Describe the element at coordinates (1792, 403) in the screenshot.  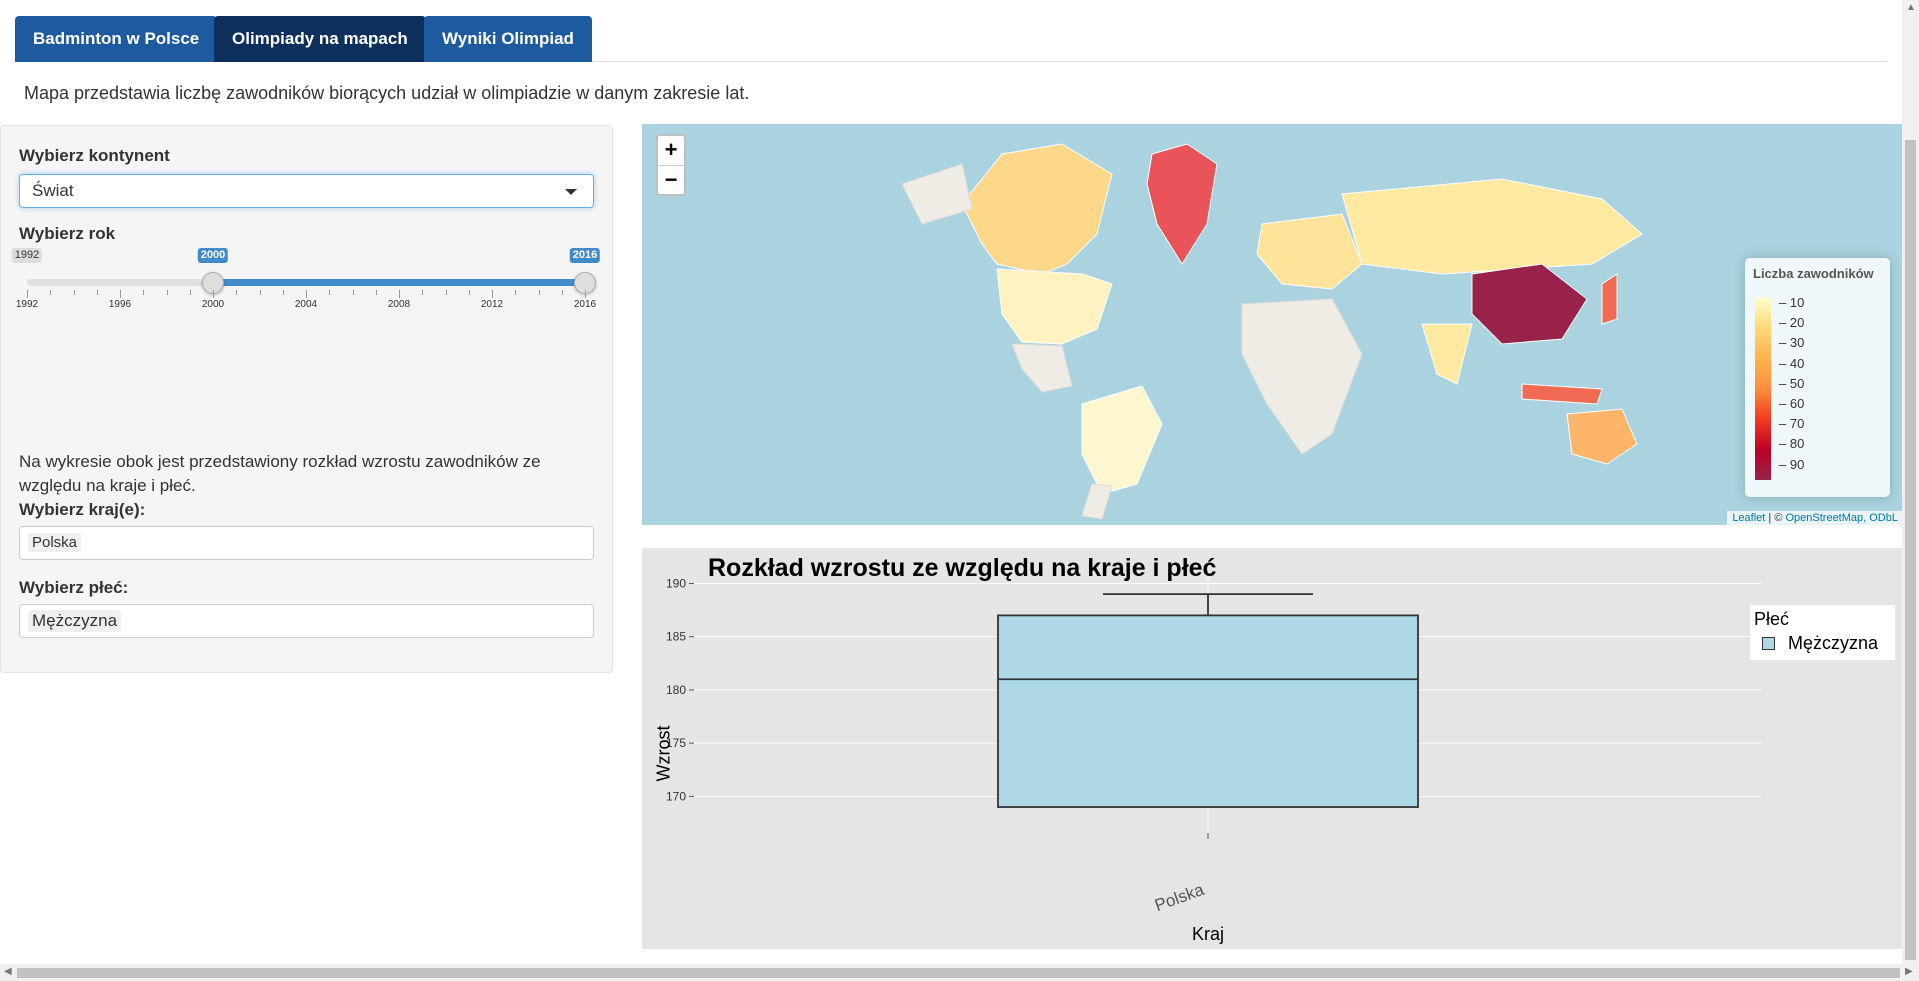
I see `map-legend-label: – 60` at that location.